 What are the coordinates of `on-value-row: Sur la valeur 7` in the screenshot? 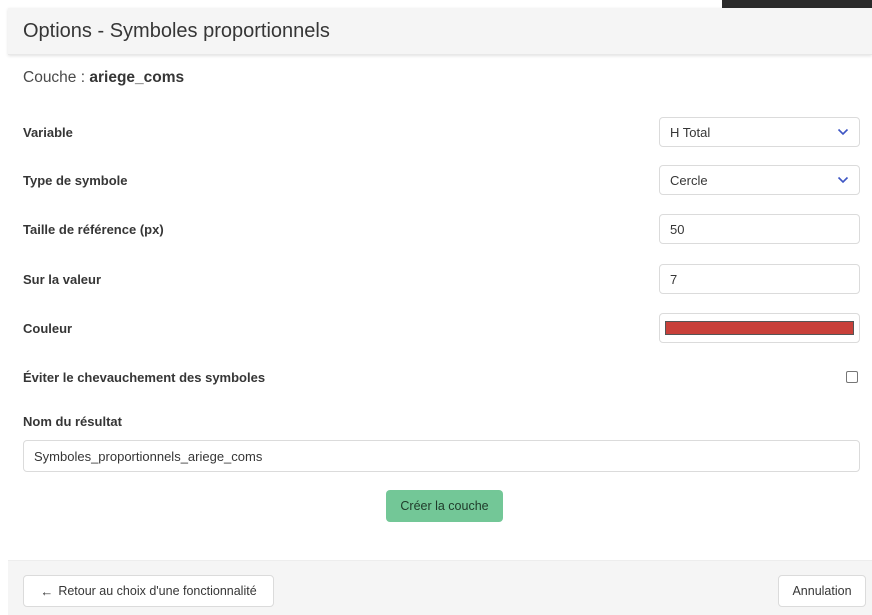 It's located at (441, 279).